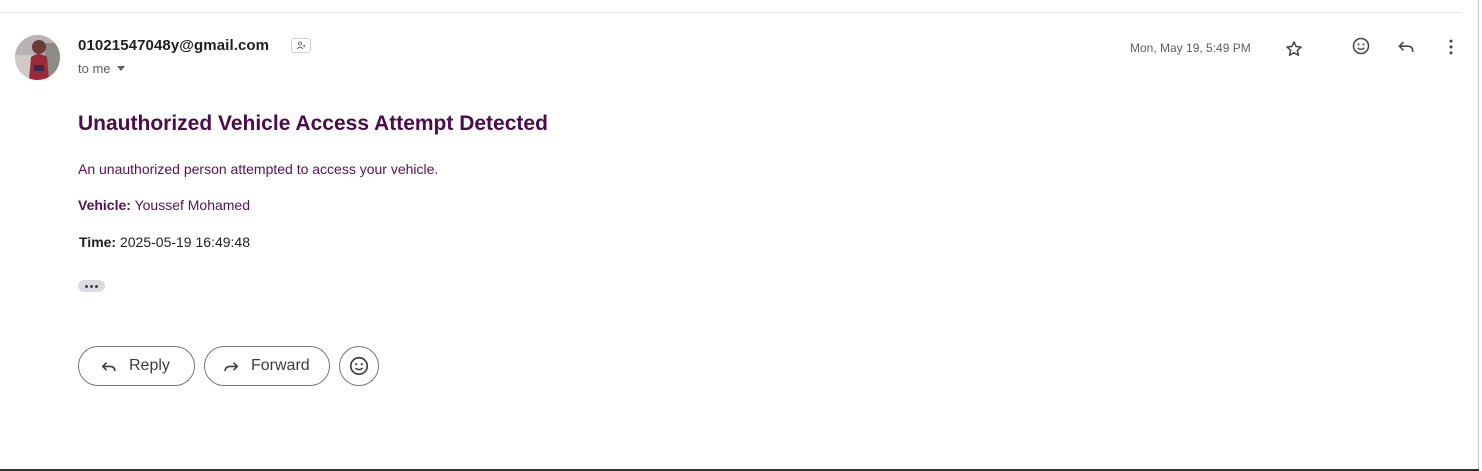  What do you see at coordinates (1190, 48) in the screenshot?
I see `message-date: Mon, May 19, 5:49 PM` at bounding box center [1190, 48].